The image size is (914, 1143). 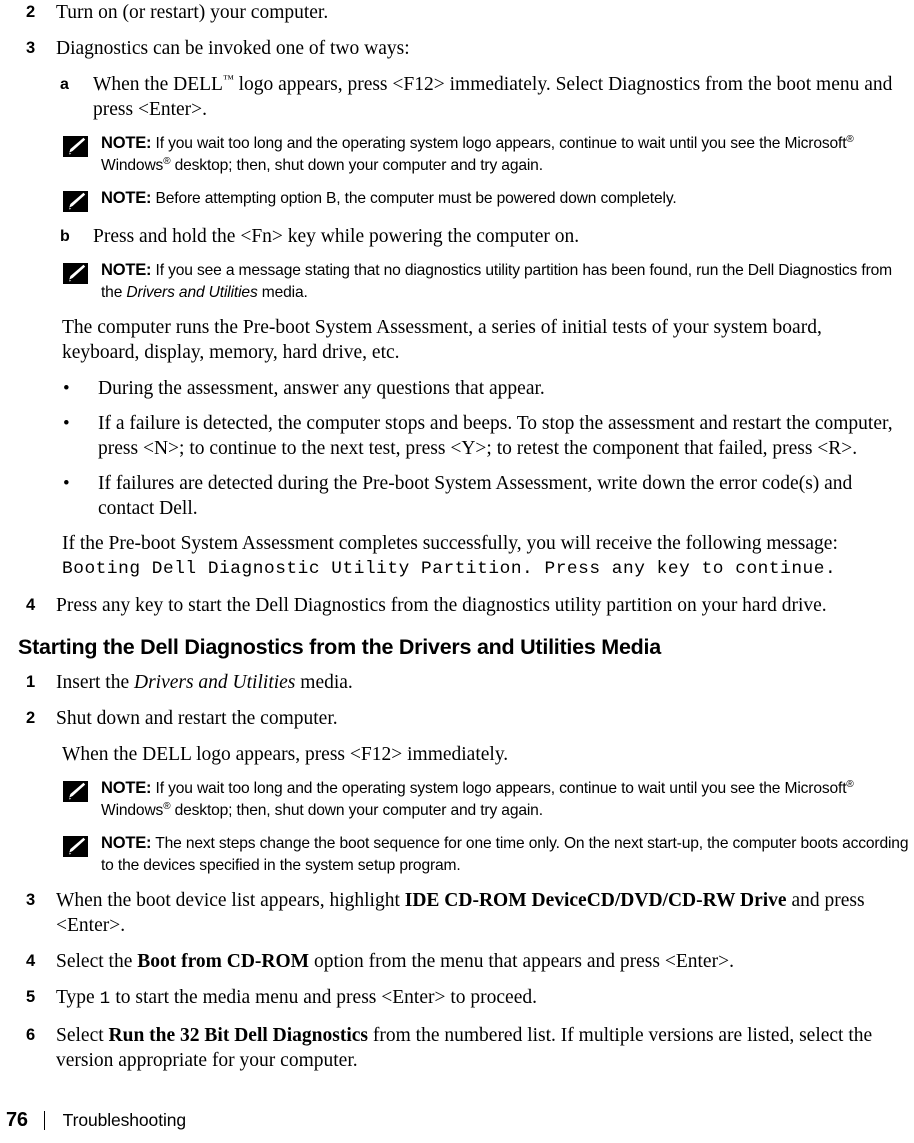 What do you see at coordinates (17, 1119) in the screenshot?
I see `footer-page-number: 76` at bounding box center [17, 1119].